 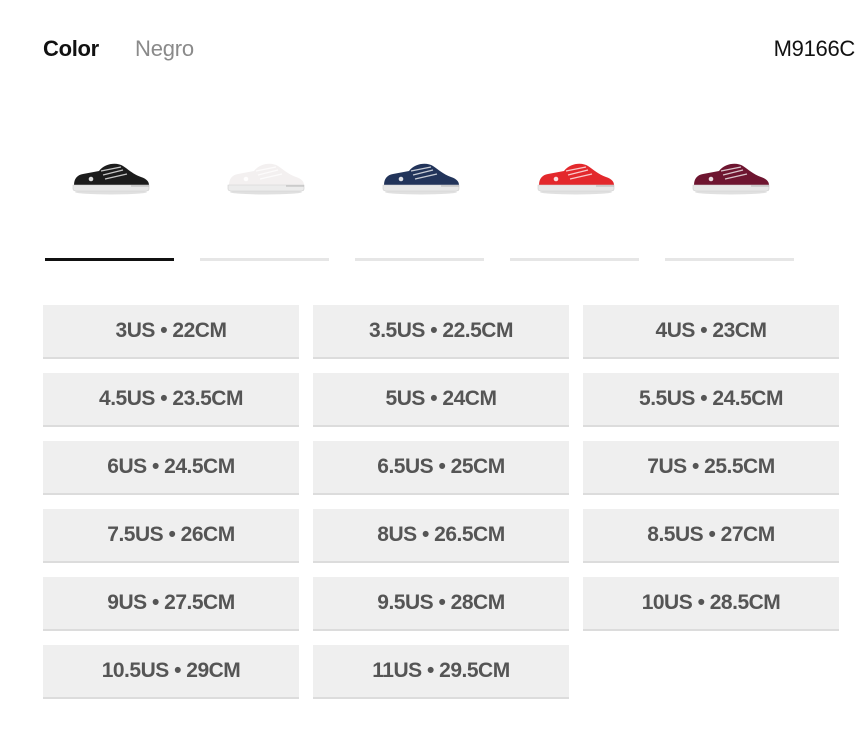 What do you see at coordinates (171, 672) in the screenshot?
I see `size-option-button: 10.5US • 29CM` at bounding box center [171, 672].